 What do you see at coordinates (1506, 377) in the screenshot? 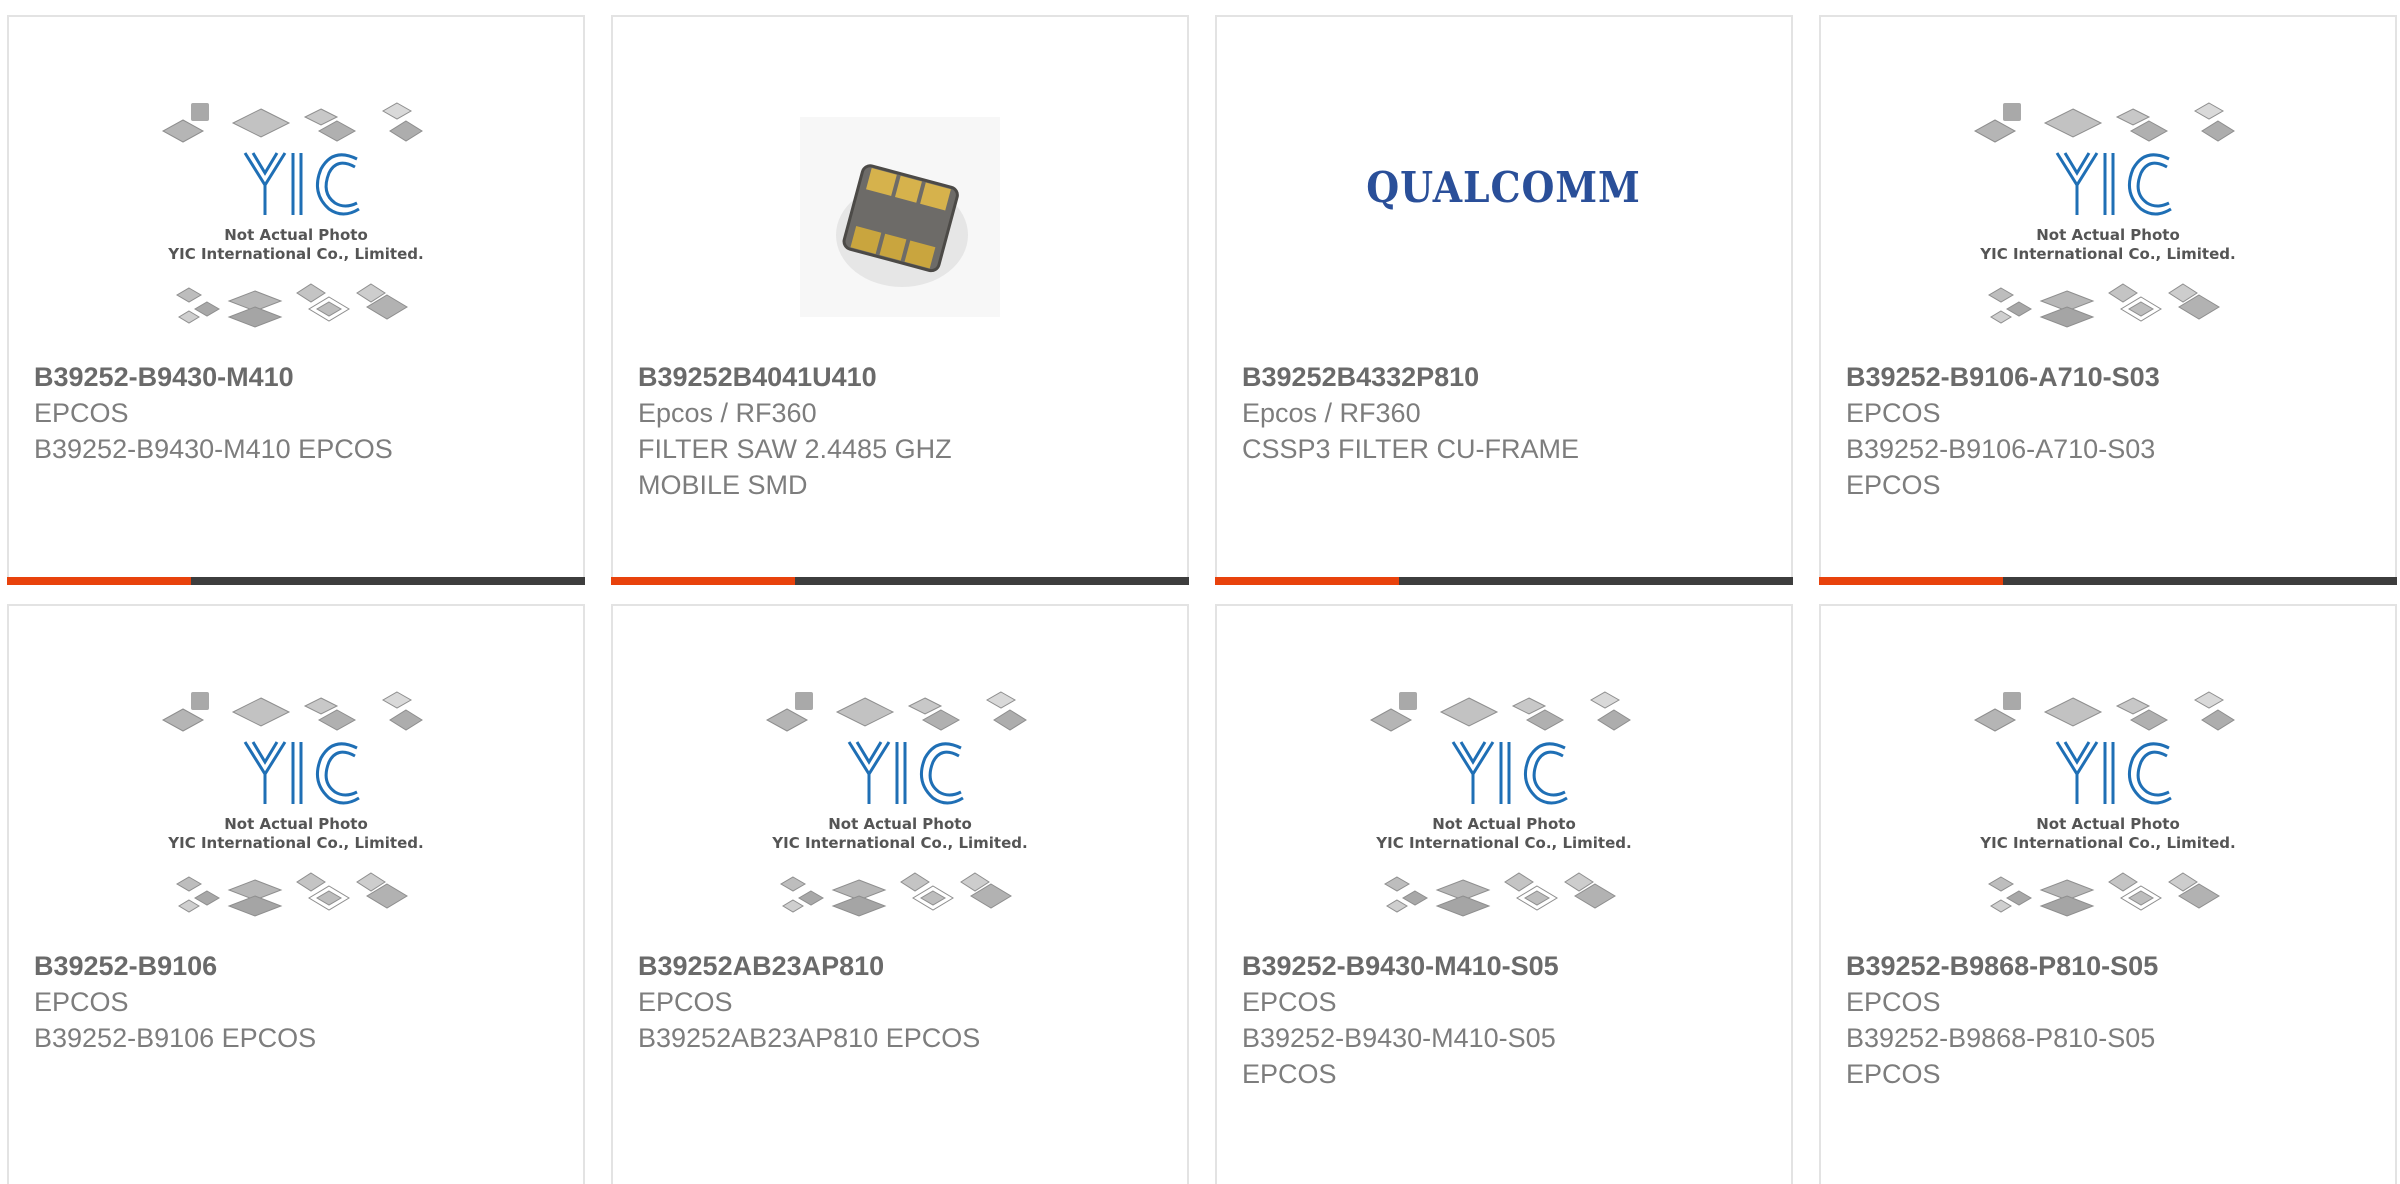
I see `product-part-number: B39252B4332P810` at bounding box center [1506, 377].